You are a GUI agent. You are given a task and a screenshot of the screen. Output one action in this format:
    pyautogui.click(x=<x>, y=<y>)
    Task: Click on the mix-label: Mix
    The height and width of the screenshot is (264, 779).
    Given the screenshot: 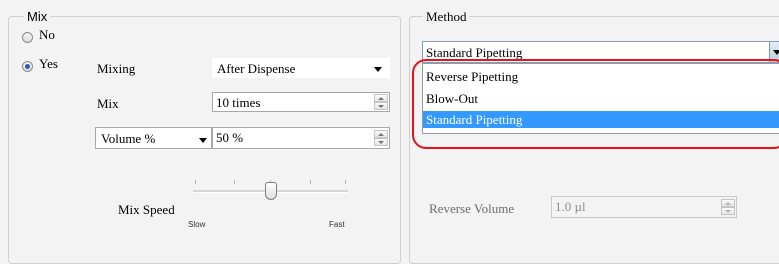 What is the action you would take?
    pyautogui.click(x=108, y=103)
    